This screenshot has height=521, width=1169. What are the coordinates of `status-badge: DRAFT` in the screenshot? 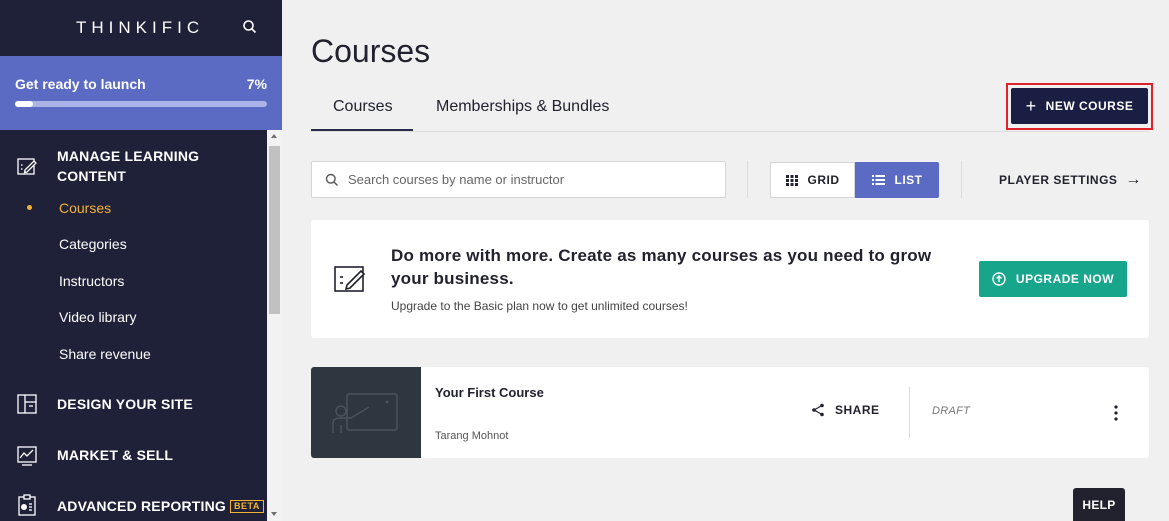 It's located at (951, 411).